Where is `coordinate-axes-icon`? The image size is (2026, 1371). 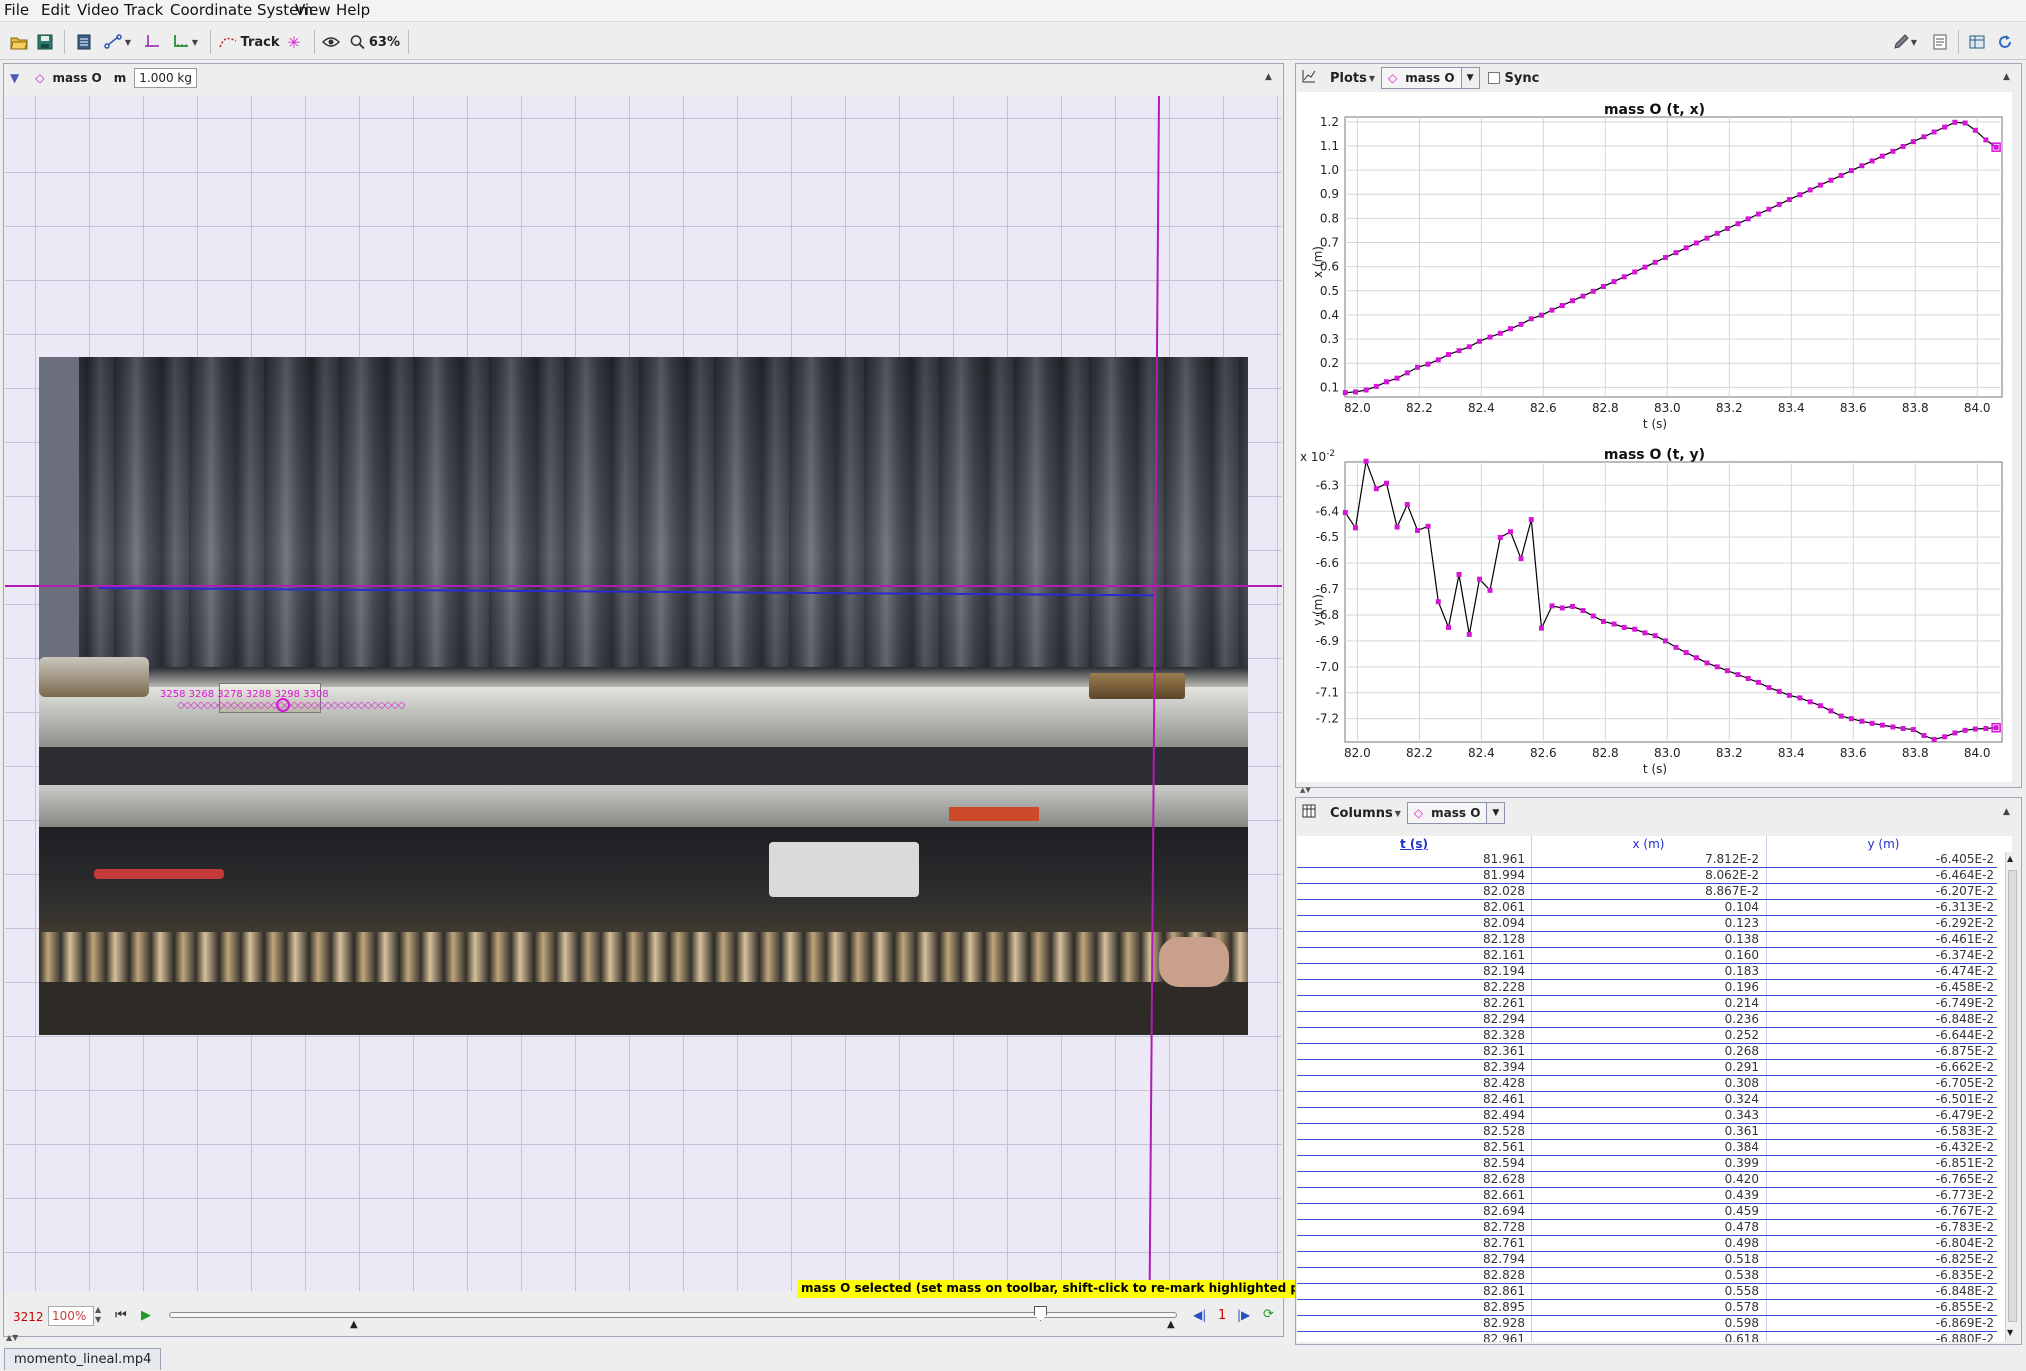
coordinate-axes-icon is located at coordinates (152, 42).